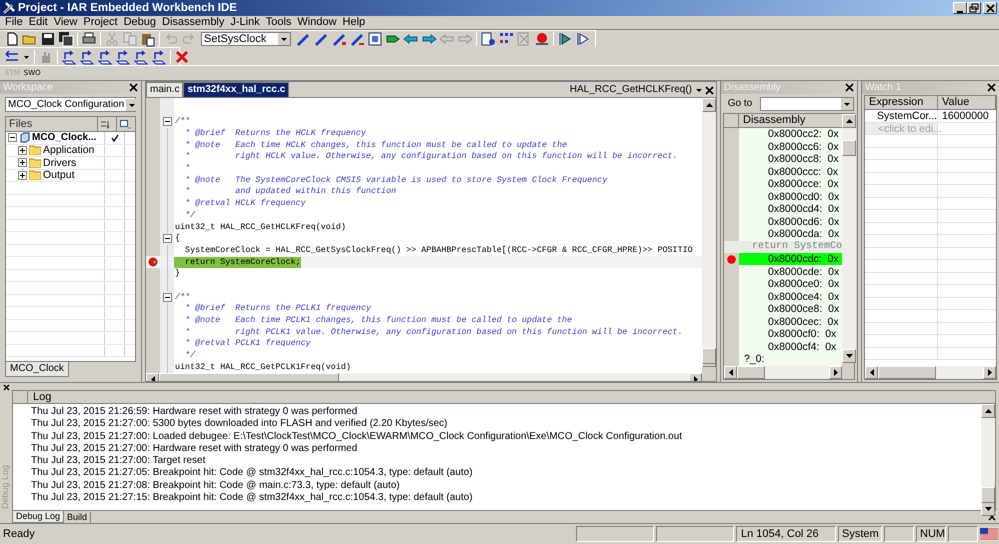  Describe the element at coordinates (239, 424) in the screenshot. I see `log-line: Thu Jul 23, 2015 21:27:00: 5300 bytes downloaded into FLASH and verified (2.20 Kbytes/sec)` at that location.